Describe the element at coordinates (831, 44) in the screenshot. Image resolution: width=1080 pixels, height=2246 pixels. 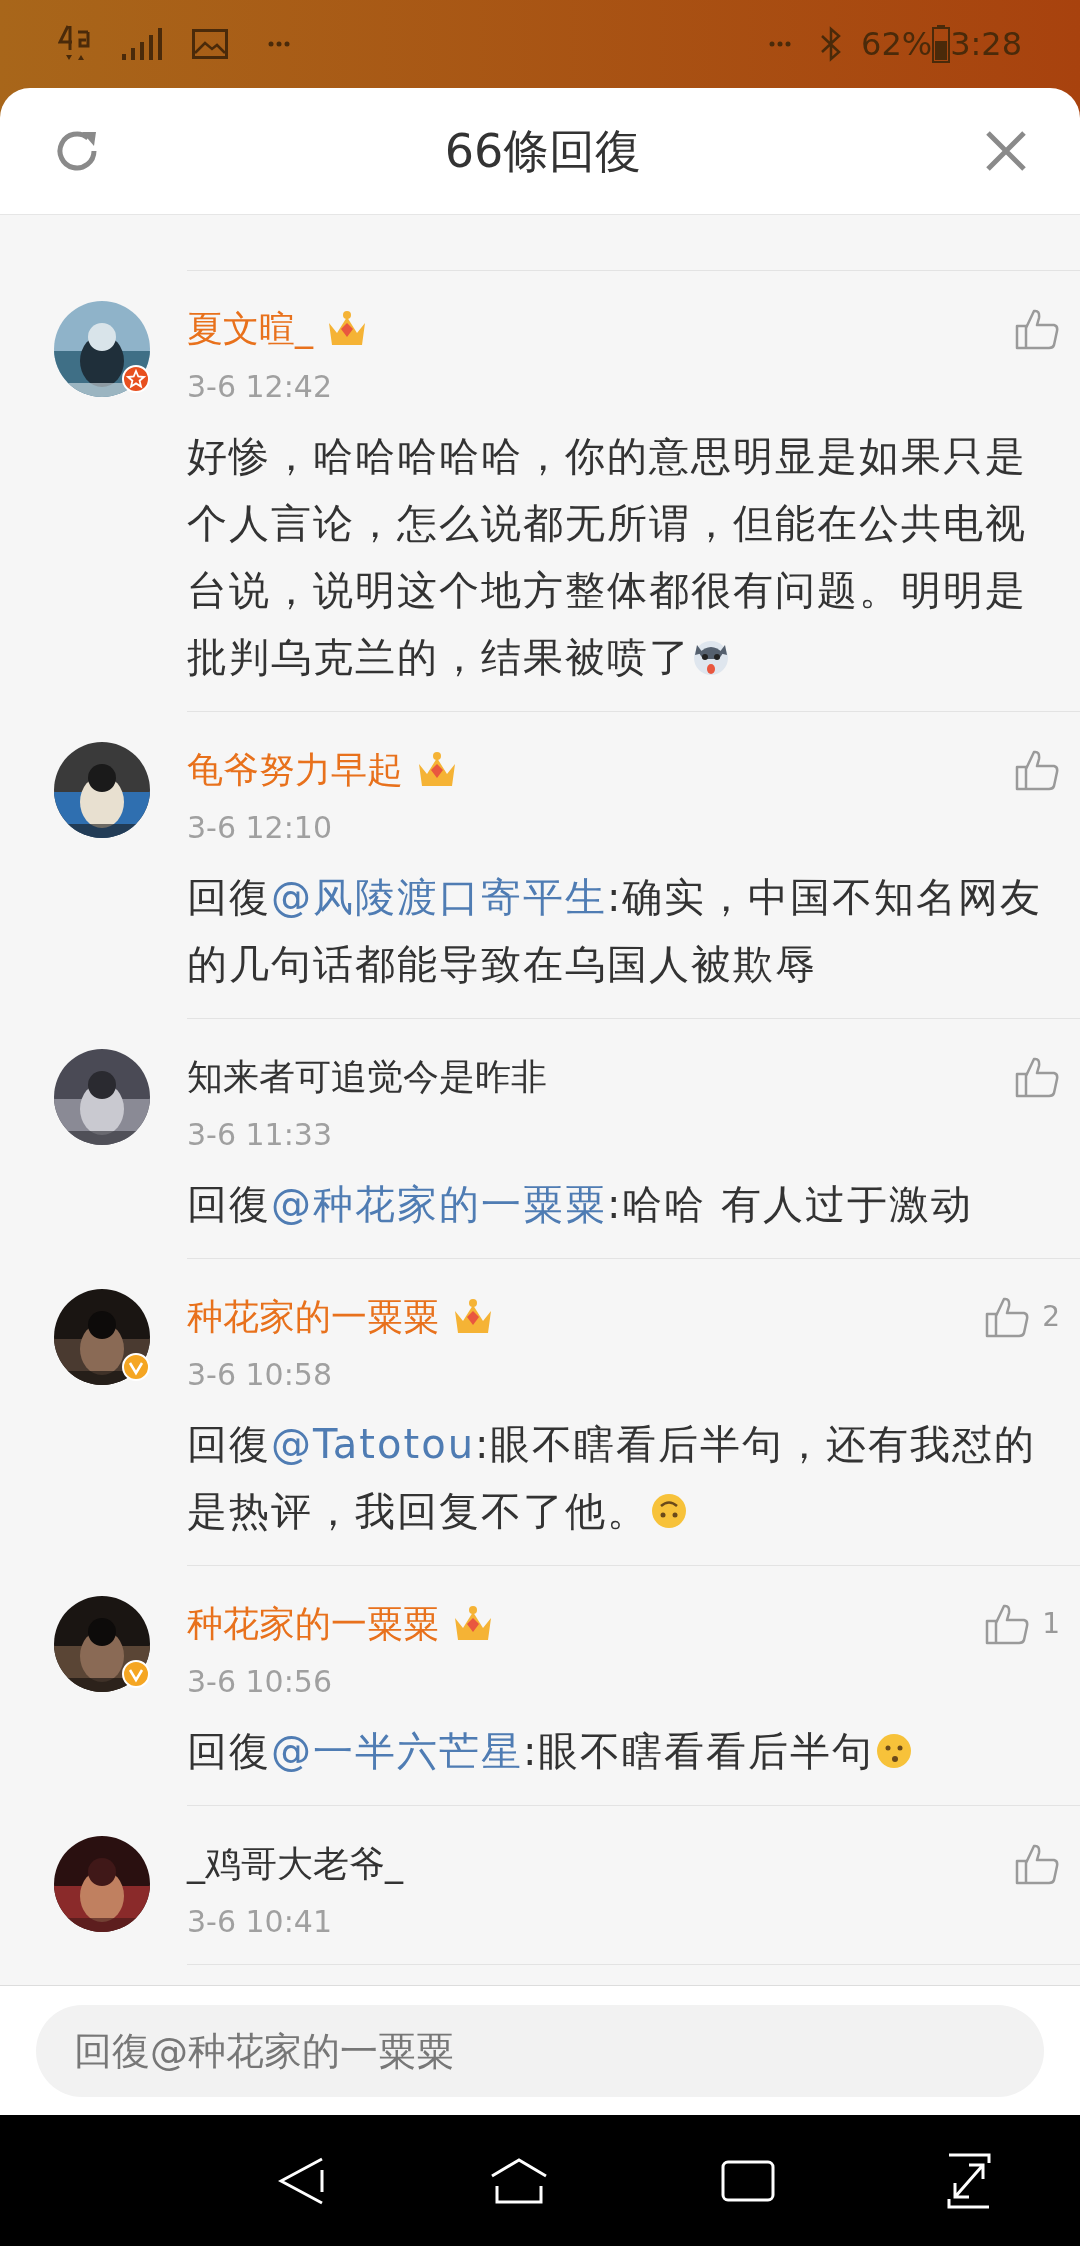
I see `bluetooth-icon` at that location.